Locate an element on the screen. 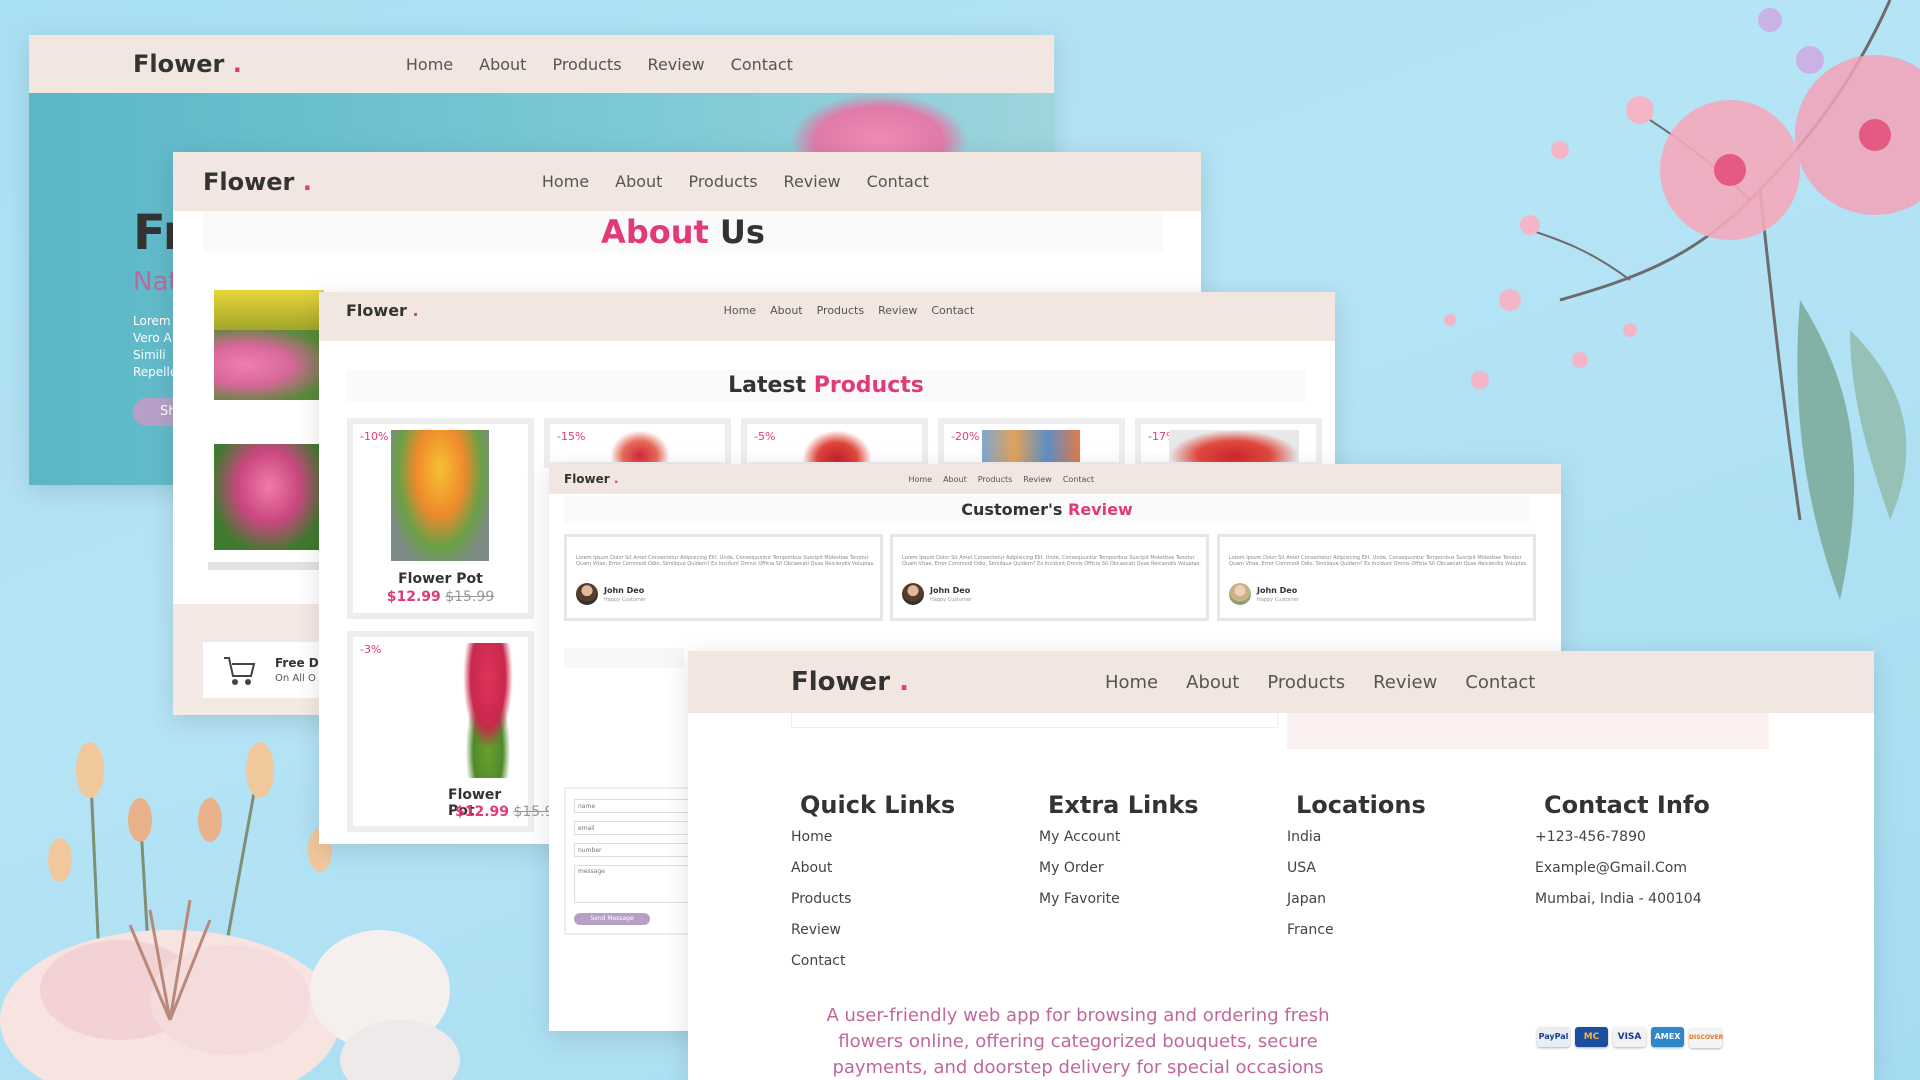 This screenshot has width=1920, height=1080. footer-link: France is located at coordinates (1356, 930).